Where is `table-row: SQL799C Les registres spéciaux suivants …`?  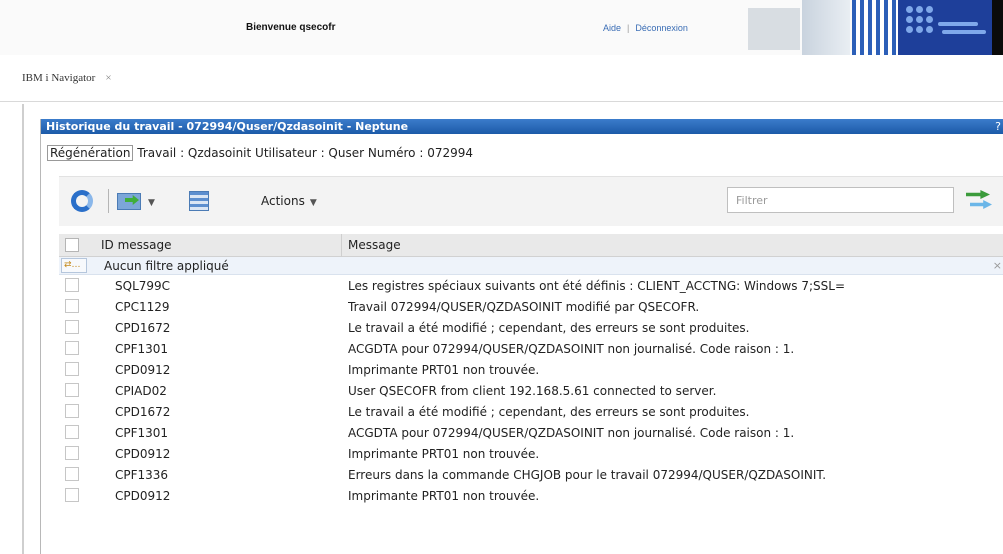
table-row: SQL799C Les registres spéciaux suivants … is located at coordinates (531, 285).